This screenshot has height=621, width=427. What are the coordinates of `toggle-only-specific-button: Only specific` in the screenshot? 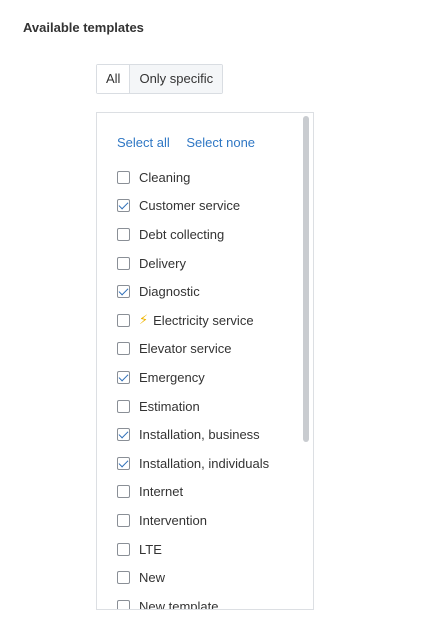 It's located at (176, 79).